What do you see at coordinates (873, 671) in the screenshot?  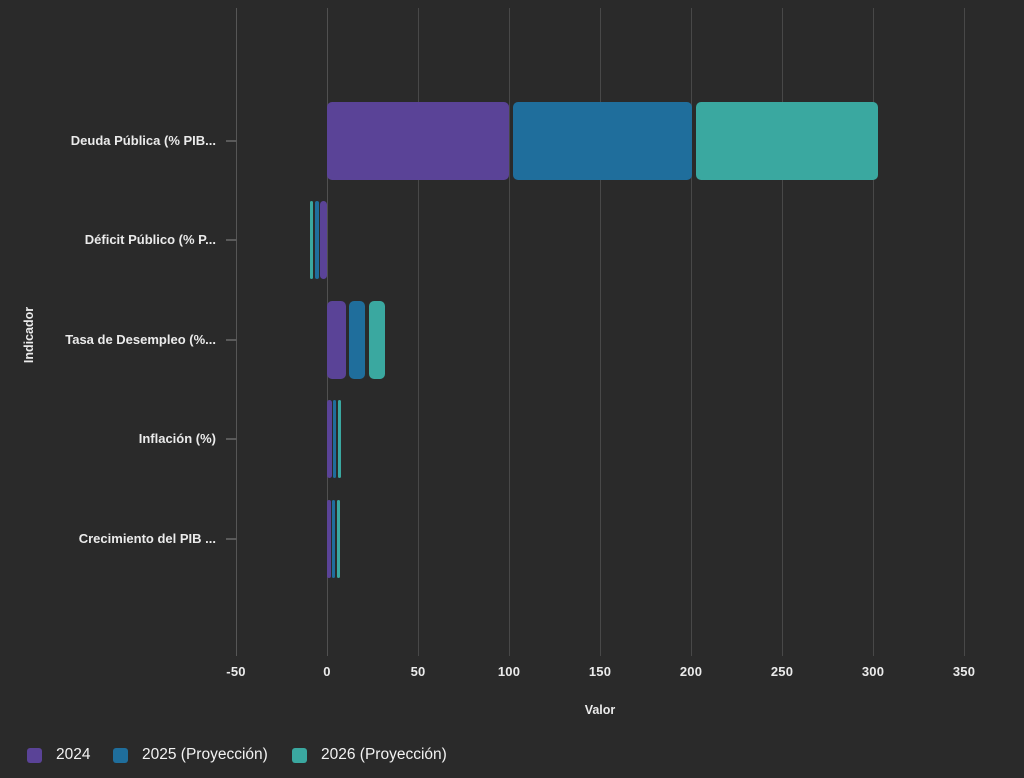 I see `x-tick-label: 300` at bounding box center [873, 671].